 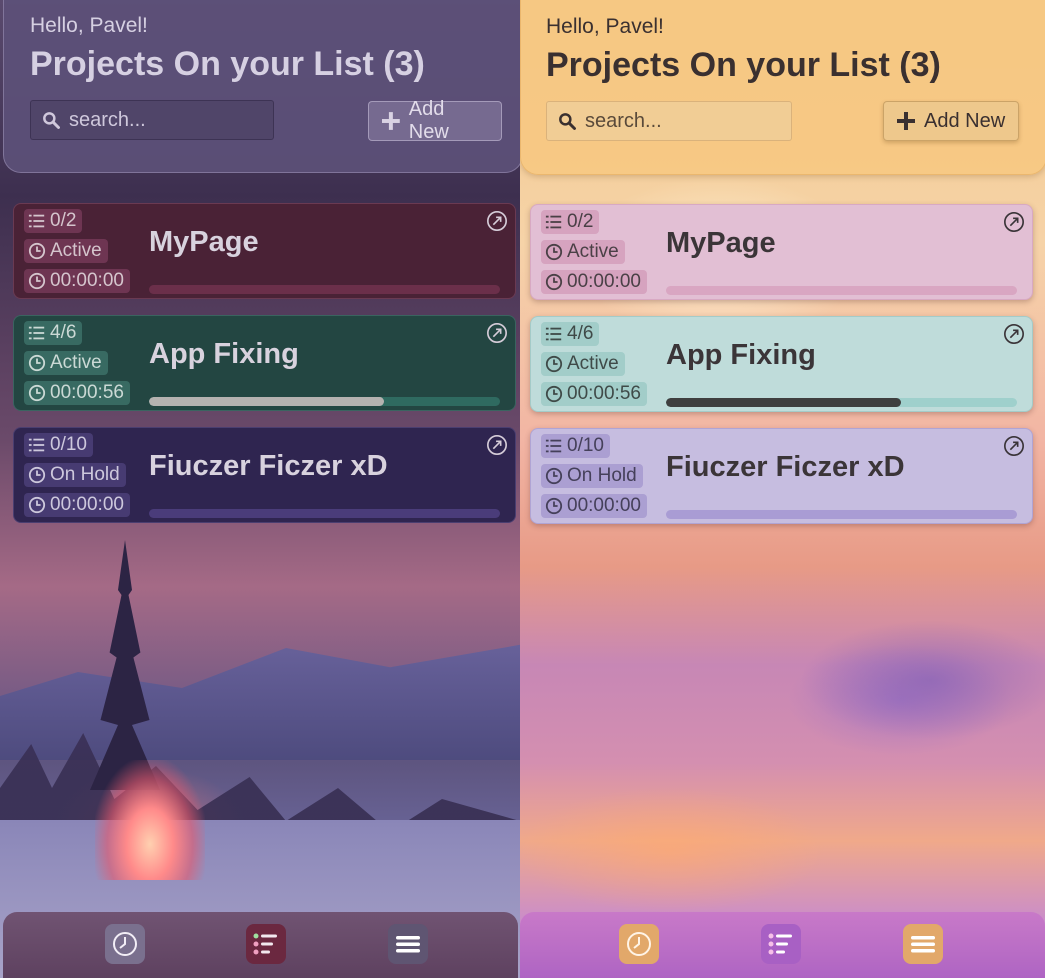 I want to click on status-badge: On Hold, so click(x=75, y=475).